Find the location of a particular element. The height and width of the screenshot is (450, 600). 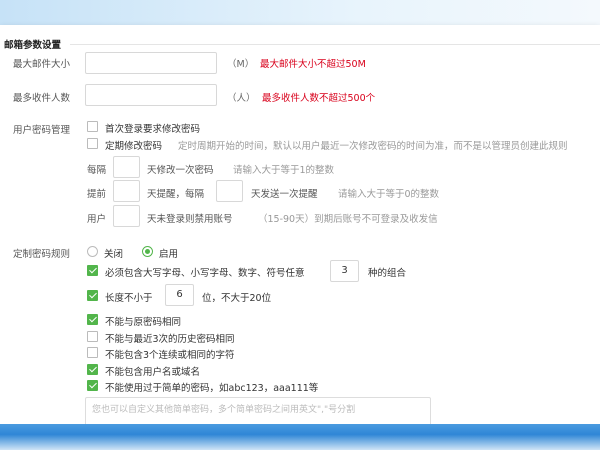

combo-checkbox is located at coordinates (92, 270).